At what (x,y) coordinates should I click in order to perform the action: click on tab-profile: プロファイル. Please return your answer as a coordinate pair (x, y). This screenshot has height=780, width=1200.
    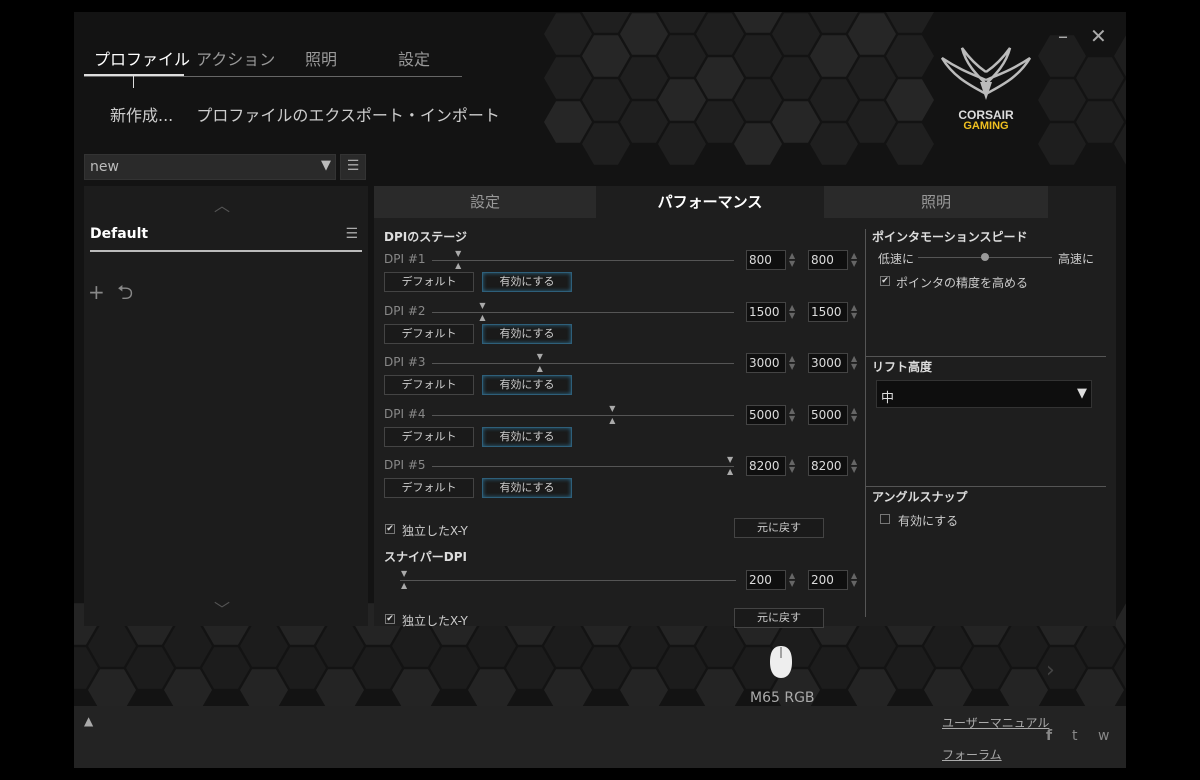
    Looking at the image, I should click on (142, 60).